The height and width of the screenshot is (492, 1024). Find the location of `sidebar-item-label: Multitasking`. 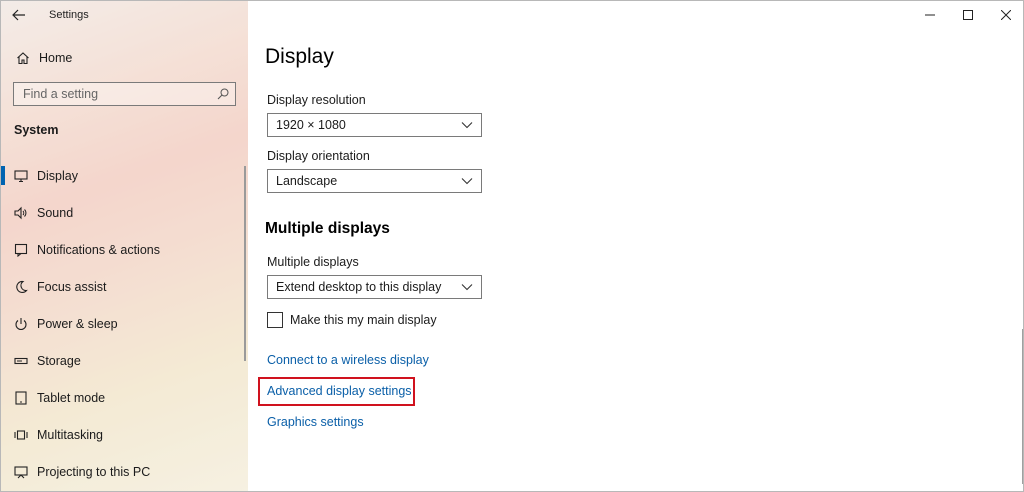

sidebar-item-label: Multitasking is located at coordinates (70, 434).